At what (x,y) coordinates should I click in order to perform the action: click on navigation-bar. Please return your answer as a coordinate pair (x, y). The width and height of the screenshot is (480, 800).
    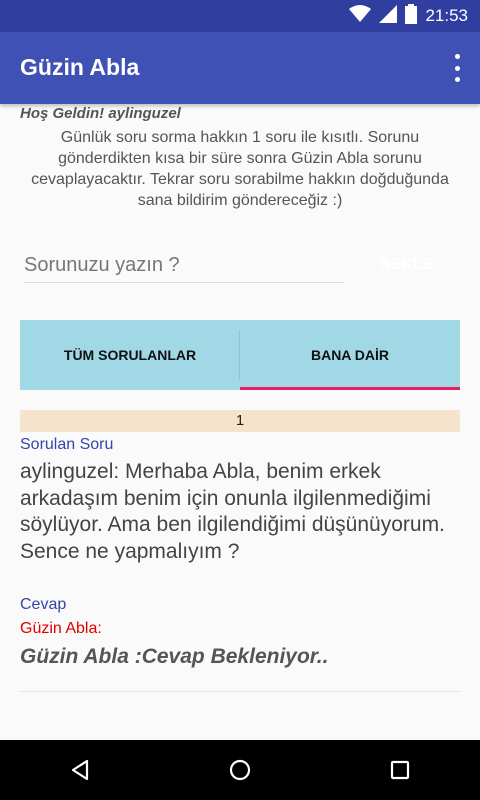
    Looking at the image, I should click on (240, 770).